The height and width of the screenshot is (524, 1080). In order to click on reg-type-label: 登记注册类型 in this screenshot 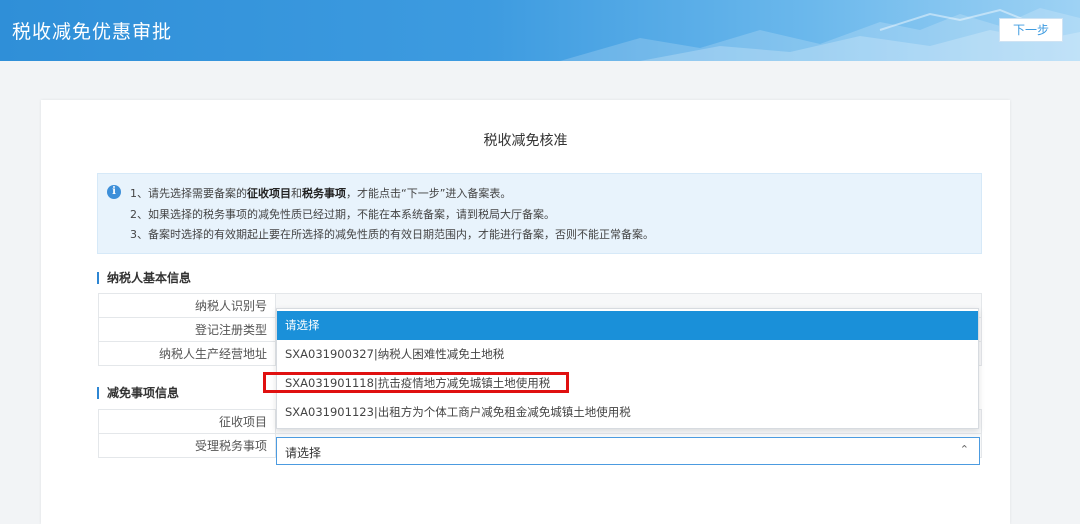, I will do `click(187, 329)`.